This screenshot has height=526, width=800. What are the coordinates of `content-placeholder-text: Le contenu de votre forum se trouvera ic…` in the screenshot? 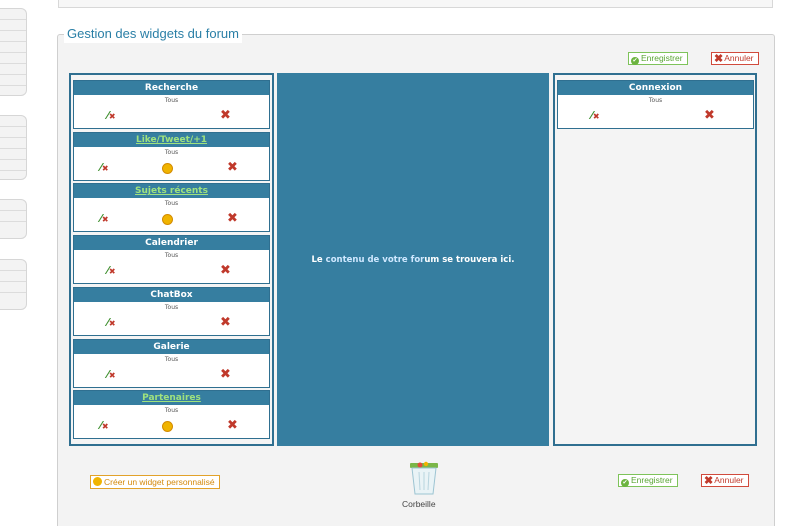 It's located at (413, 259).